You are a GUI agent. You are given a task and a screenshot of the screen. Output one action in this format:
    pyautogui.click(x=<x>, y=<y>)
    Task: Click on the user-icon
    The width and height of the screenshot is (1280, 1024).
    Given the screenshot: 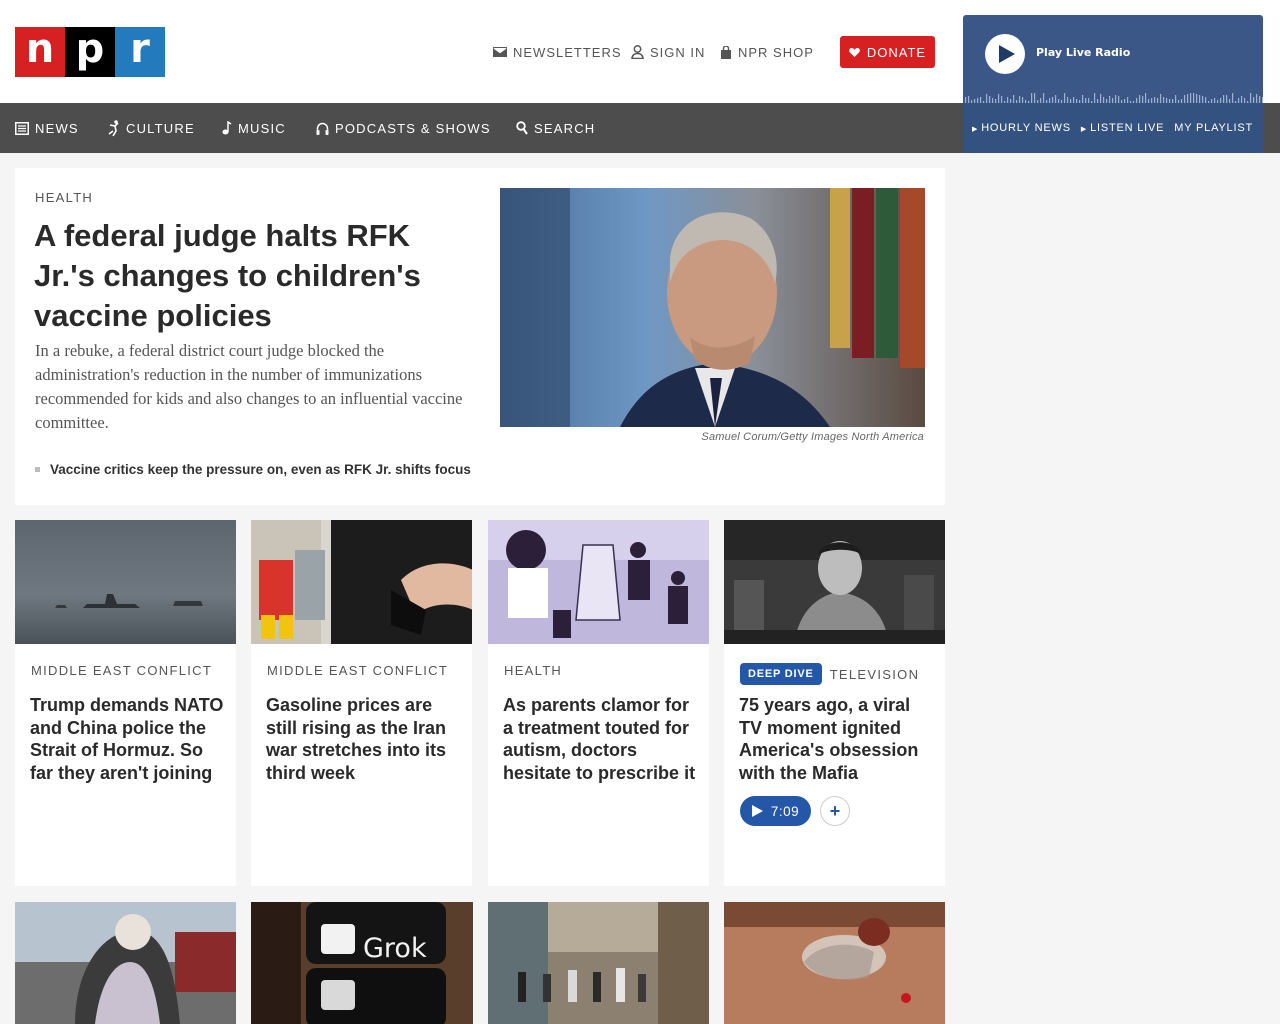 What is the action you would take?
    pyautogui.click(x=637, y=52)
    